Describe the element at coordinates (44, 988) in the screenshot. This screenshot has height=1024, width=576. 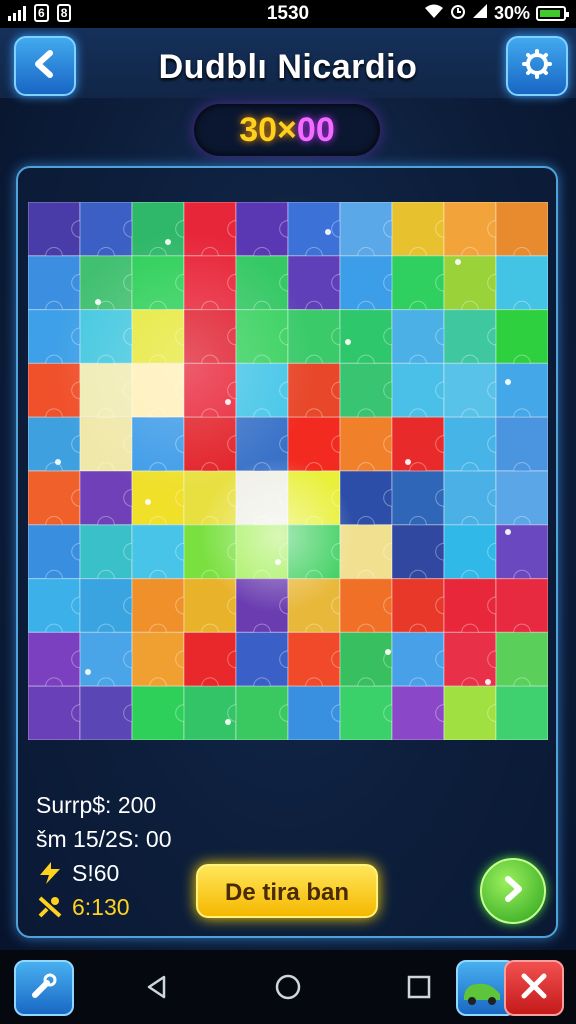
I see `tools-button` at that location.